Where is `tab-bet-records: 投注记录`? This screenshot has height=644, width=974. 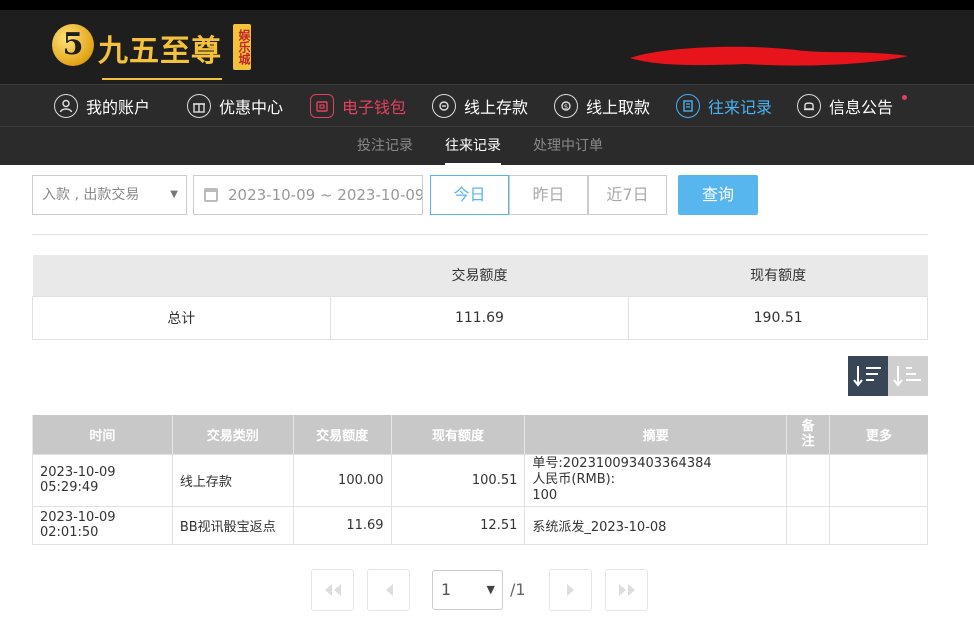
tab-bet-records: 投注记录 is located at coordinates (385, 146).